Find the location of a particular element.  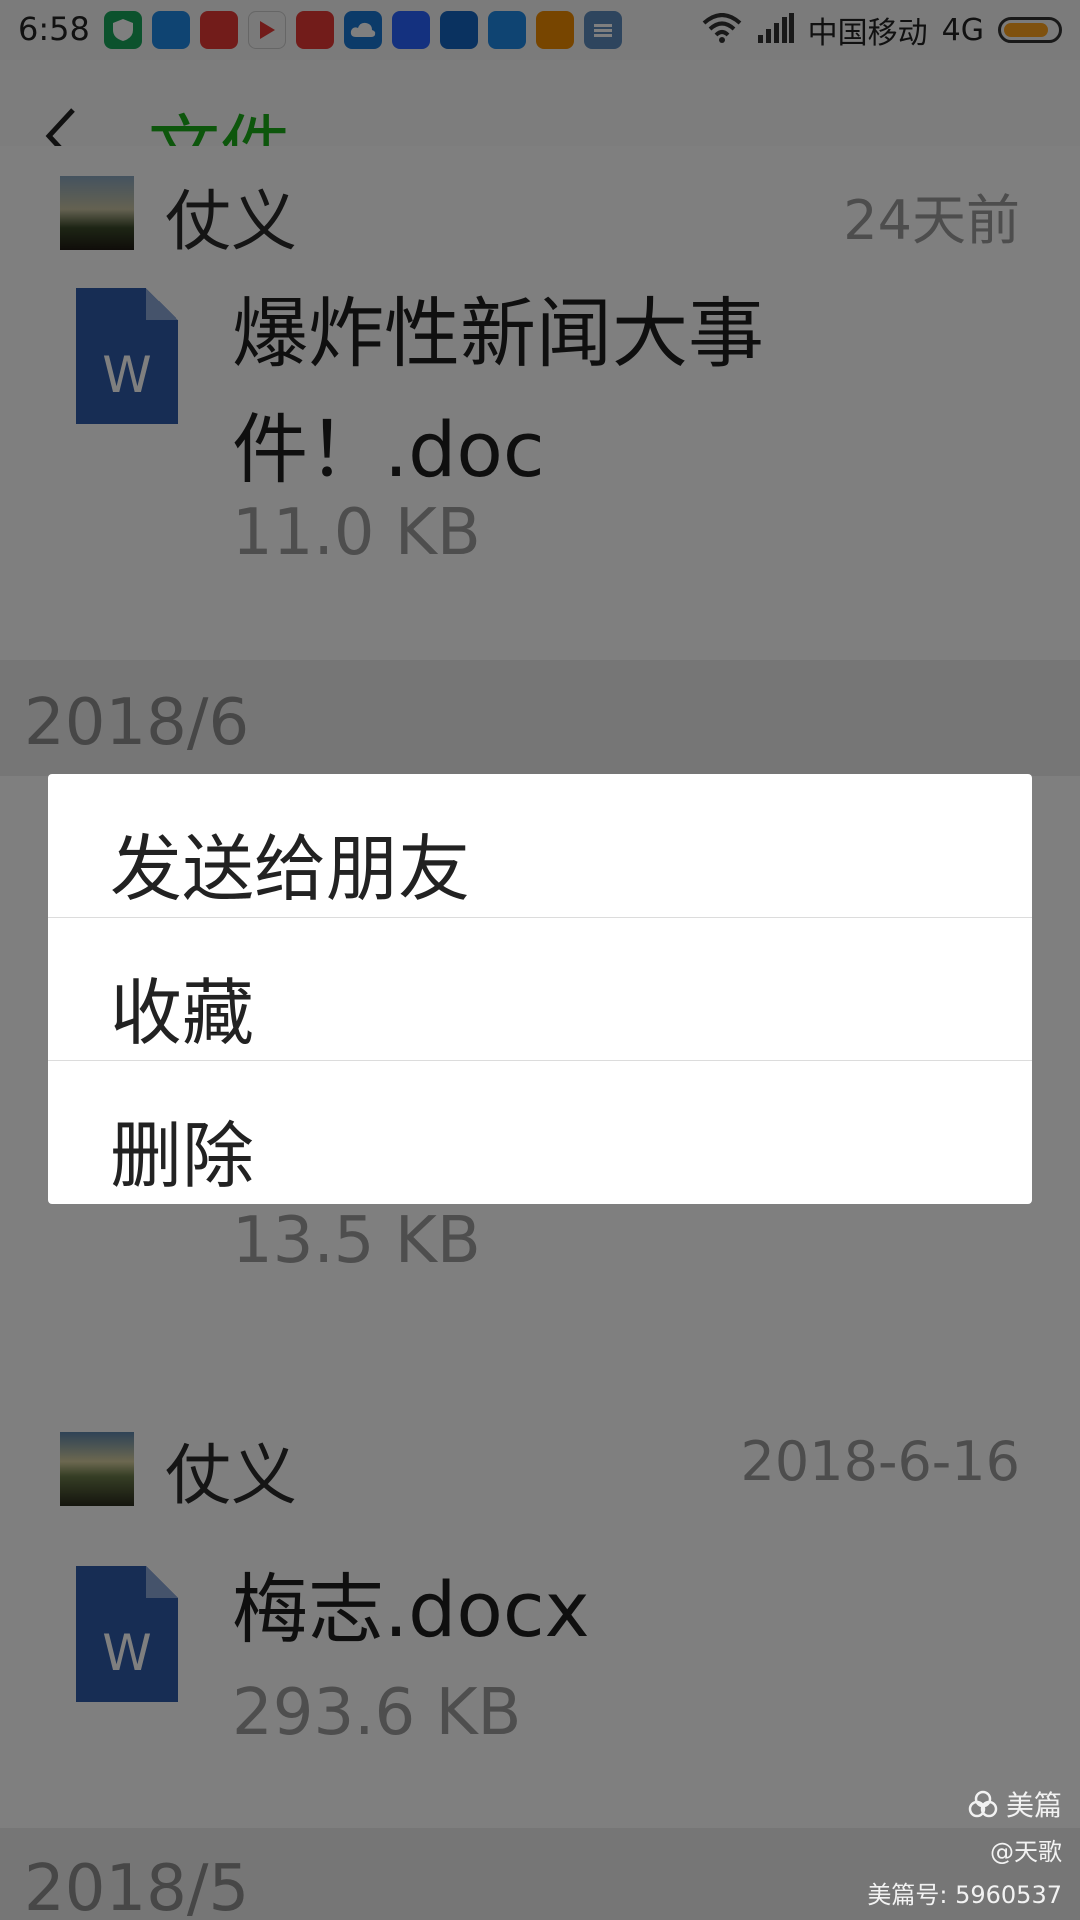

watermark-brand-text: 美篇 is located at coordinates (1033, 1805).